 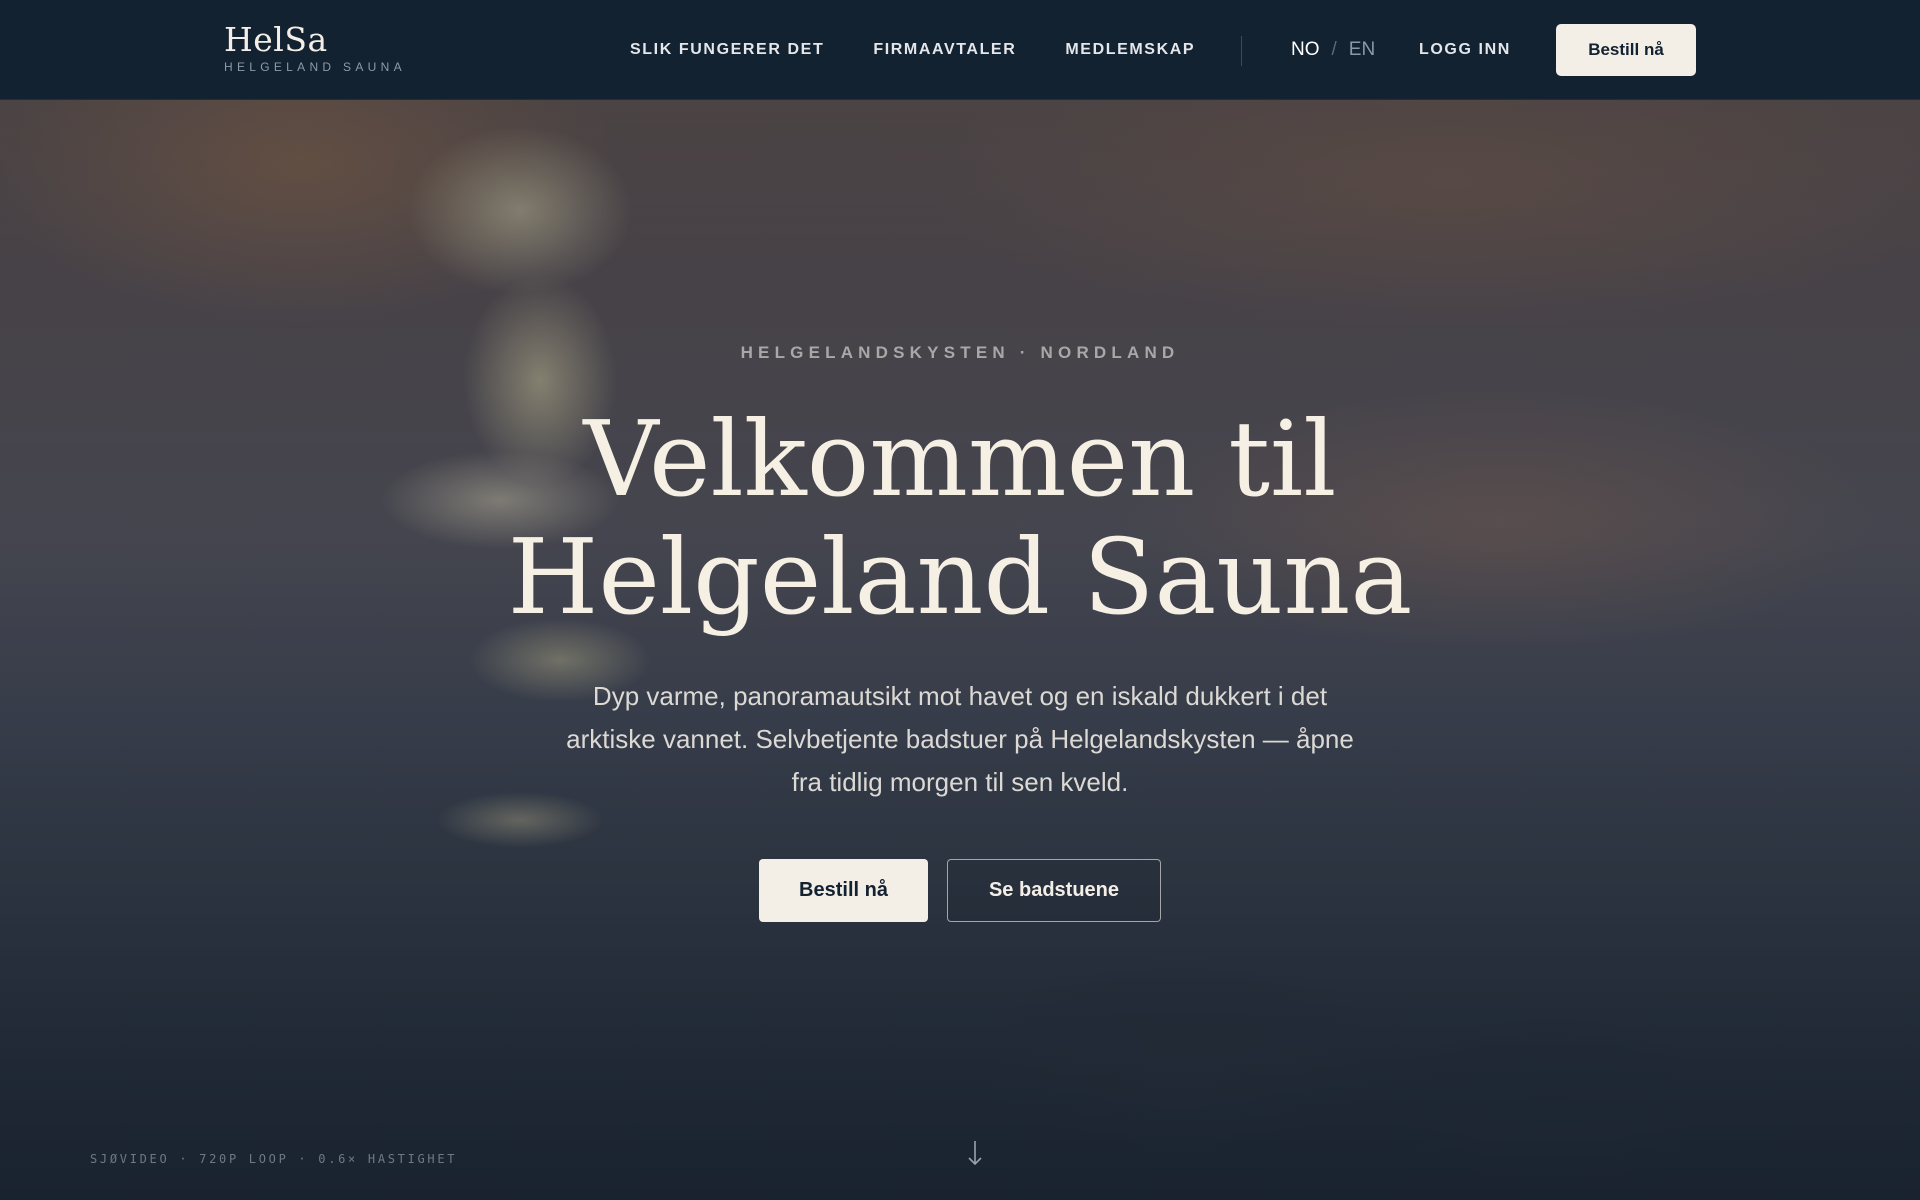 What do you see at coordinates (1054, 890) in the screenshot?
I see `see-saunas-button: Se badstuene` at bounding box center [1054, 890].